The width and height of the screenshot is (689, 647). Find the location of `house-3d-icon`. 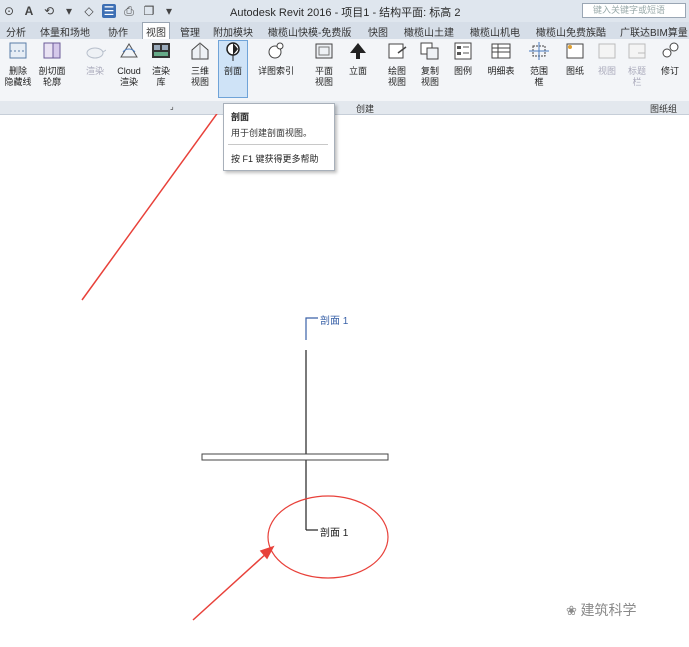

house-3d-icon is located at coordinates (200, 51).